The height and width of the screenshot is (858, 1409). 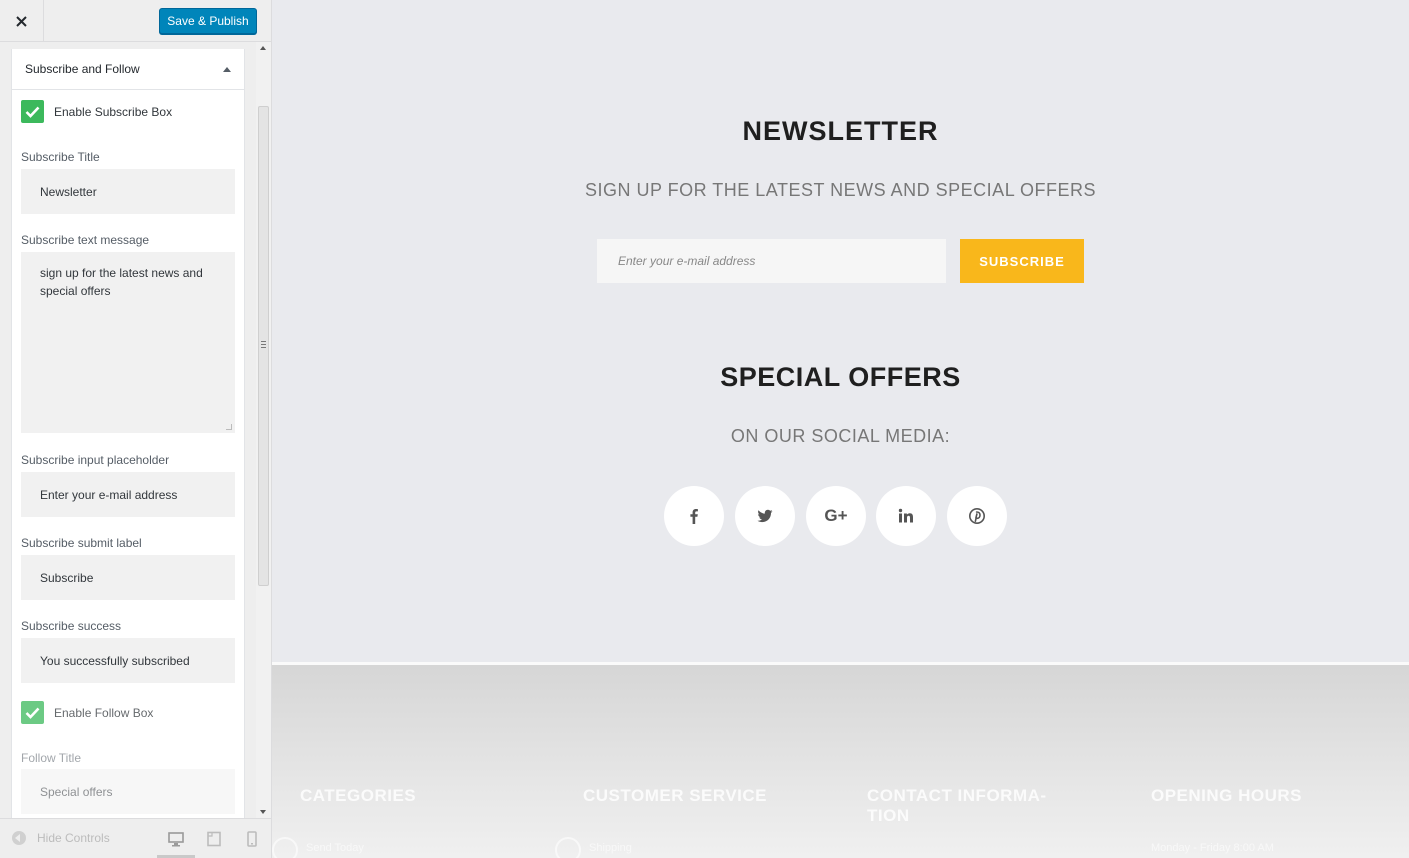 What do you see at coordinates (19, 838) in the screenshot?
I see `collapse-arrow-icon` at bounding box center [19, 838].